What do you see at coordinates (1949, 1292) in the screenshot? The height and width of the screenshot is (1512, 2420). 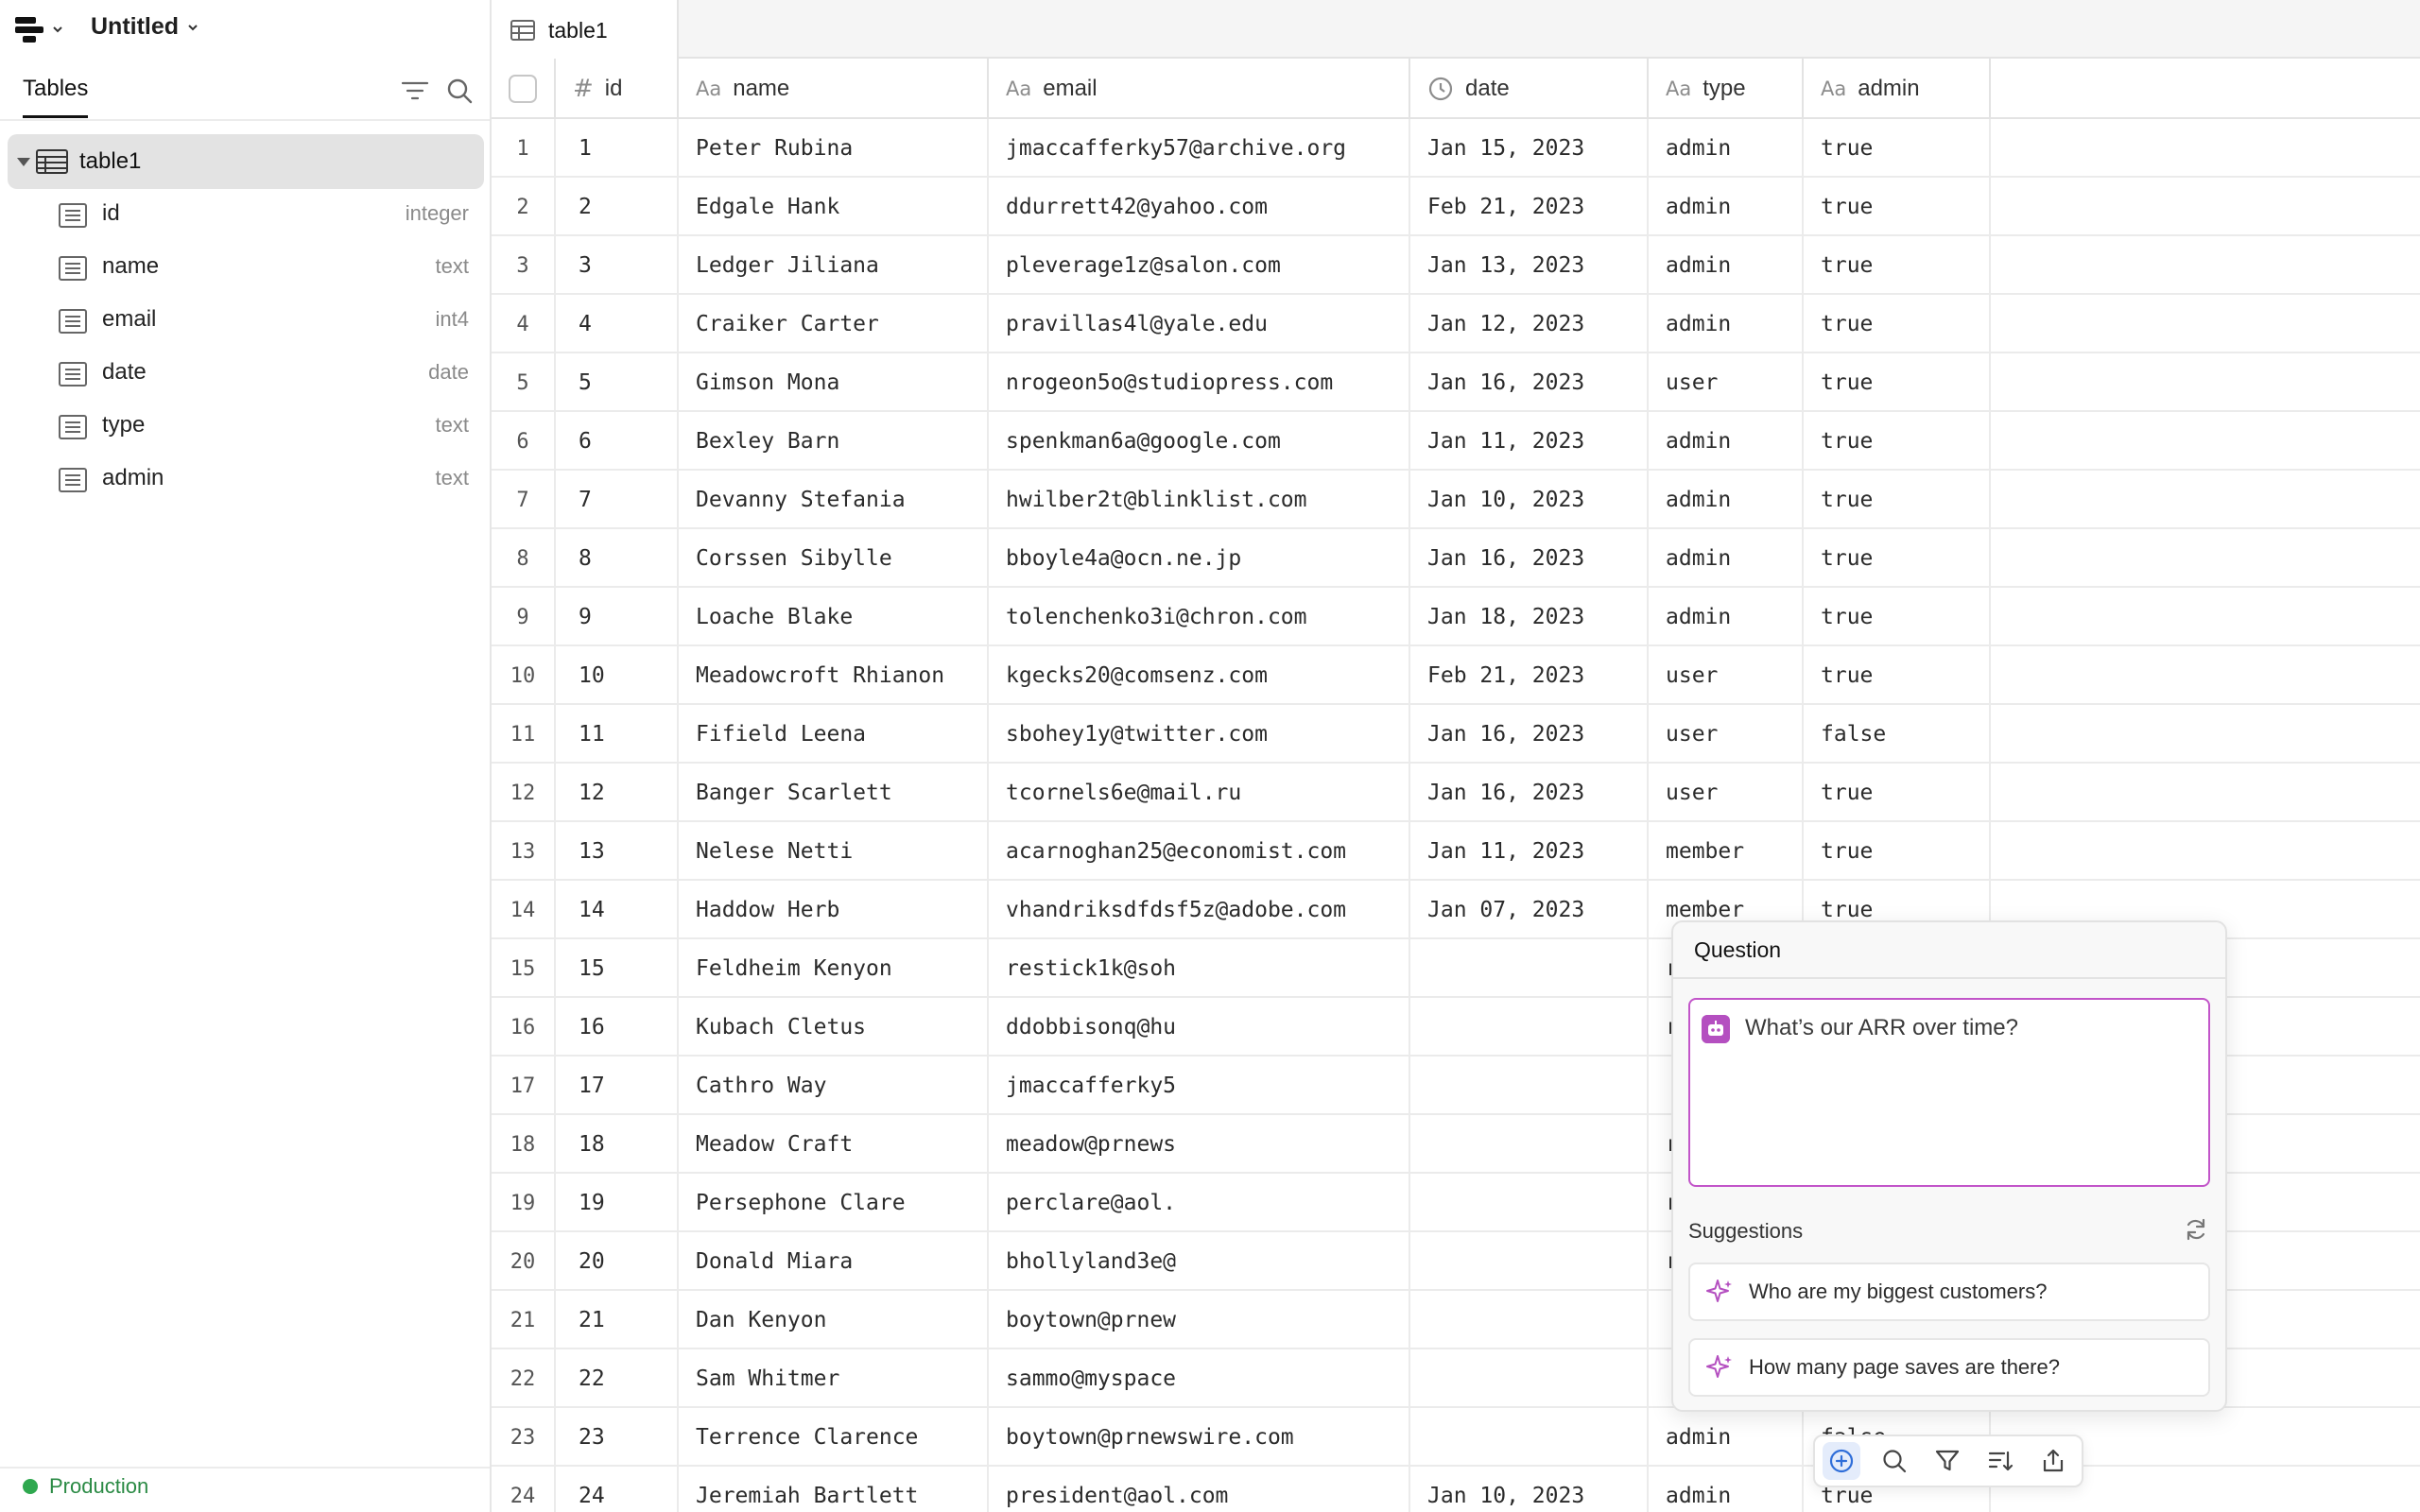 I see `suggestion-item: Who are my biggest customers?` at bounding box center [1949, 1292].